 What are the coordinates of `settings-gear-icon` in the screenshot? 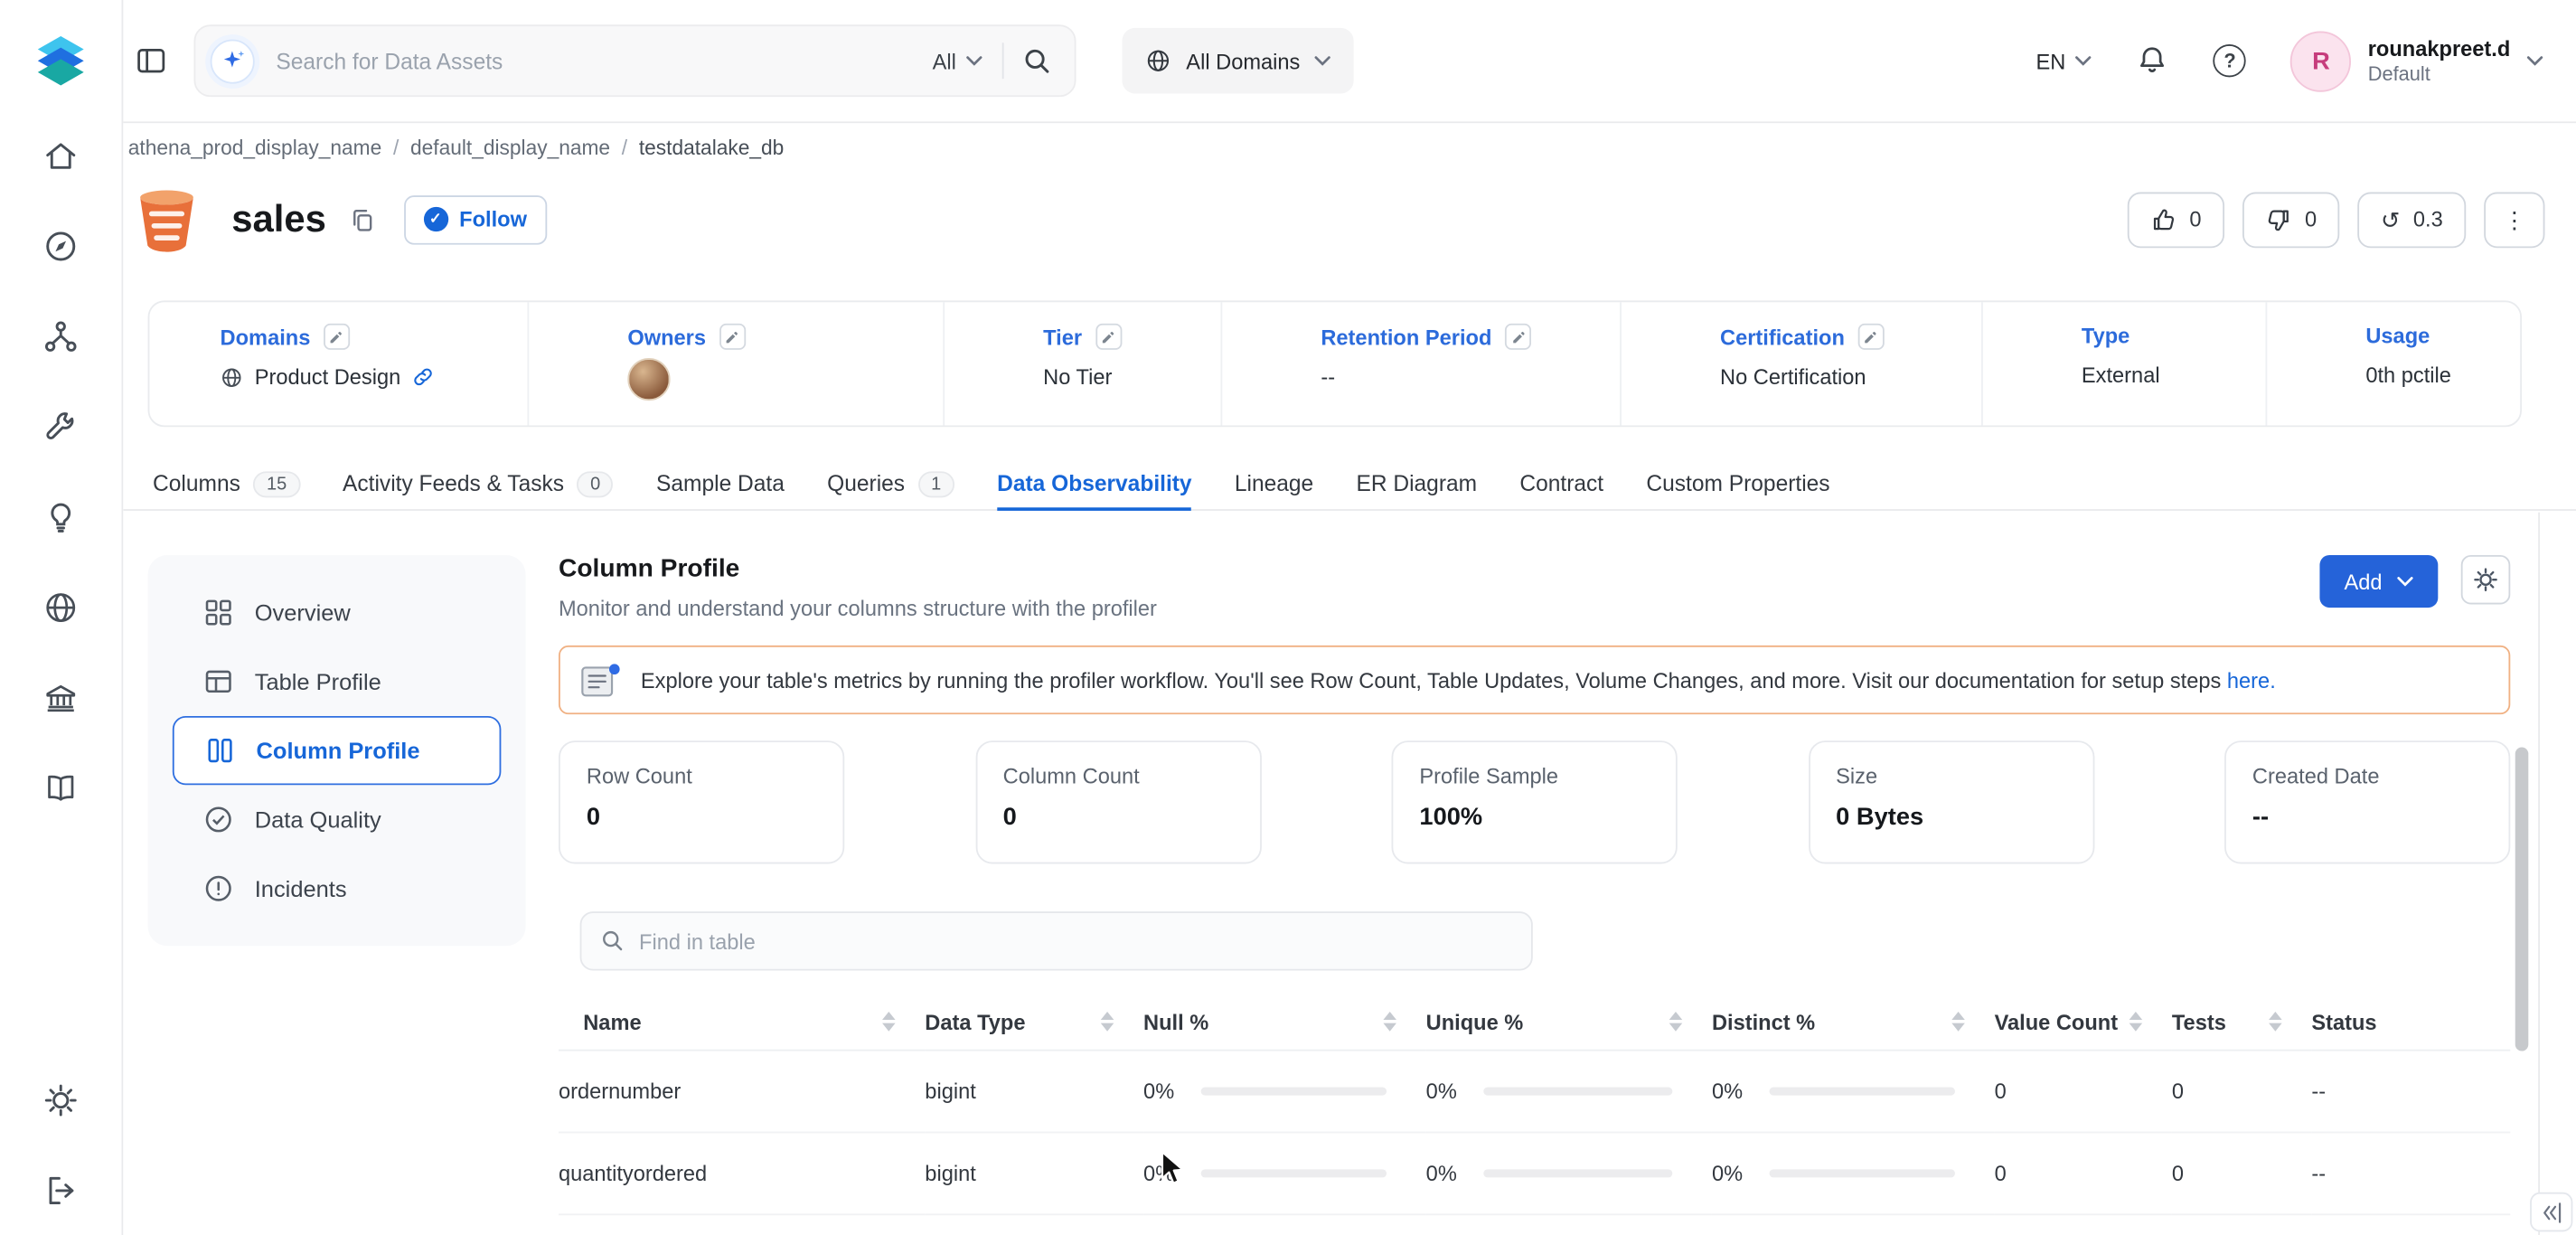 It's located at (60, 1100).